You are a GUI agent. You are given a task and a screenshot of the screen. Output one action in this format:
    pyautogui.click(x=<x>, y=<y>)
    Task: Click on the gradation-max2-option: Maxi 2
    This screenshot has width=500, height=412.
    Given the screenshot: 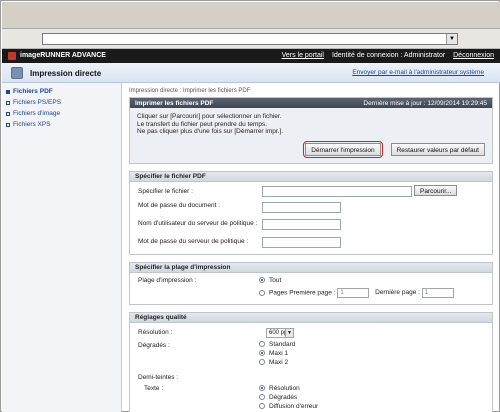 What is the action you would take?
    pyautogui.click(x=273, y=362)
    